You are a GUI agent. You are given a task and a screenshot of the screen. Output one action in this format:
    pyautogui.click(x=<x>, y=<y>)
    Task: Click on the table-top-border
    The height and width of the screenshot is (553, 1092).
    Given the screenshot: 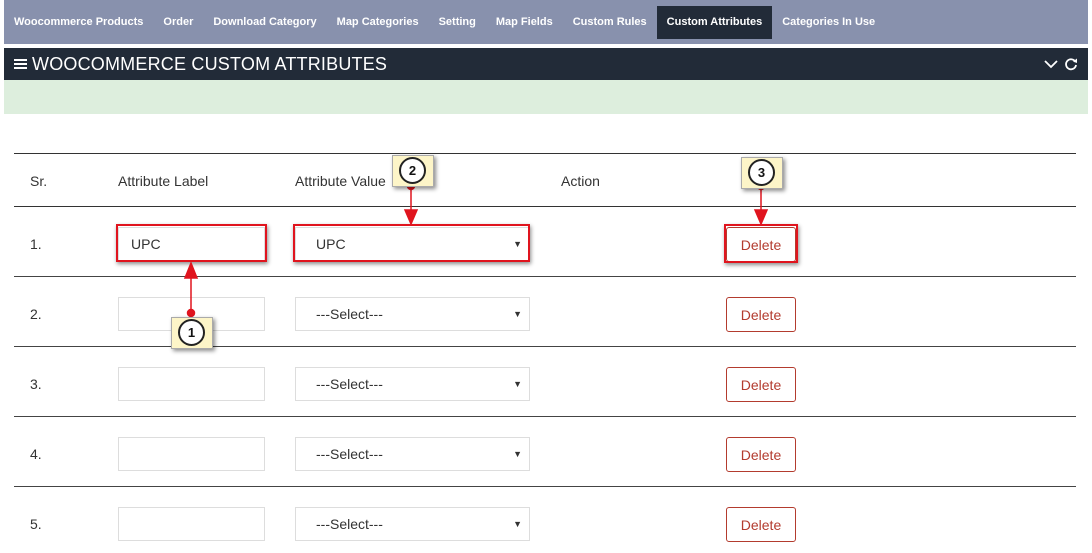 What is the action you would take?
    pyautogui.click(x=545, y=153)
    